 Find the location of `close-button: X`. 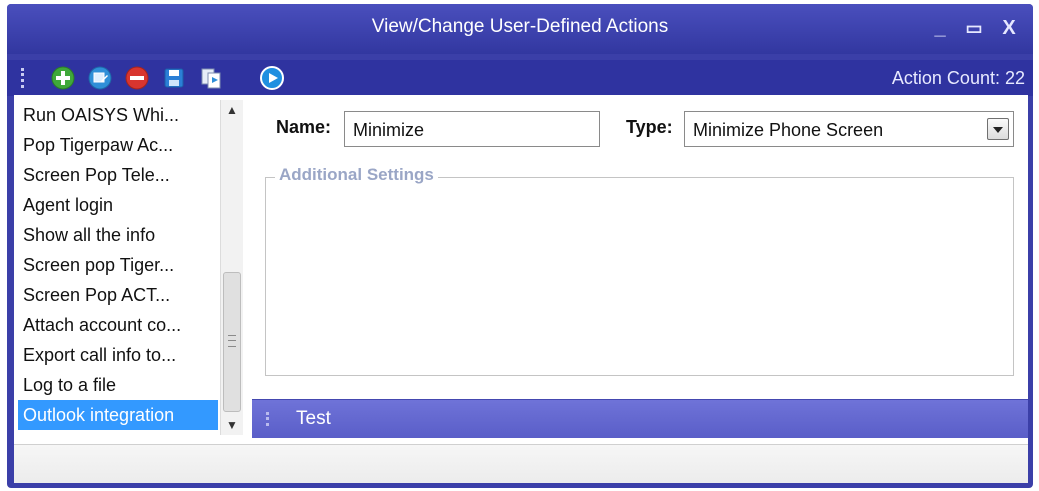

close-button: X is located at coordinates (1009, 28).